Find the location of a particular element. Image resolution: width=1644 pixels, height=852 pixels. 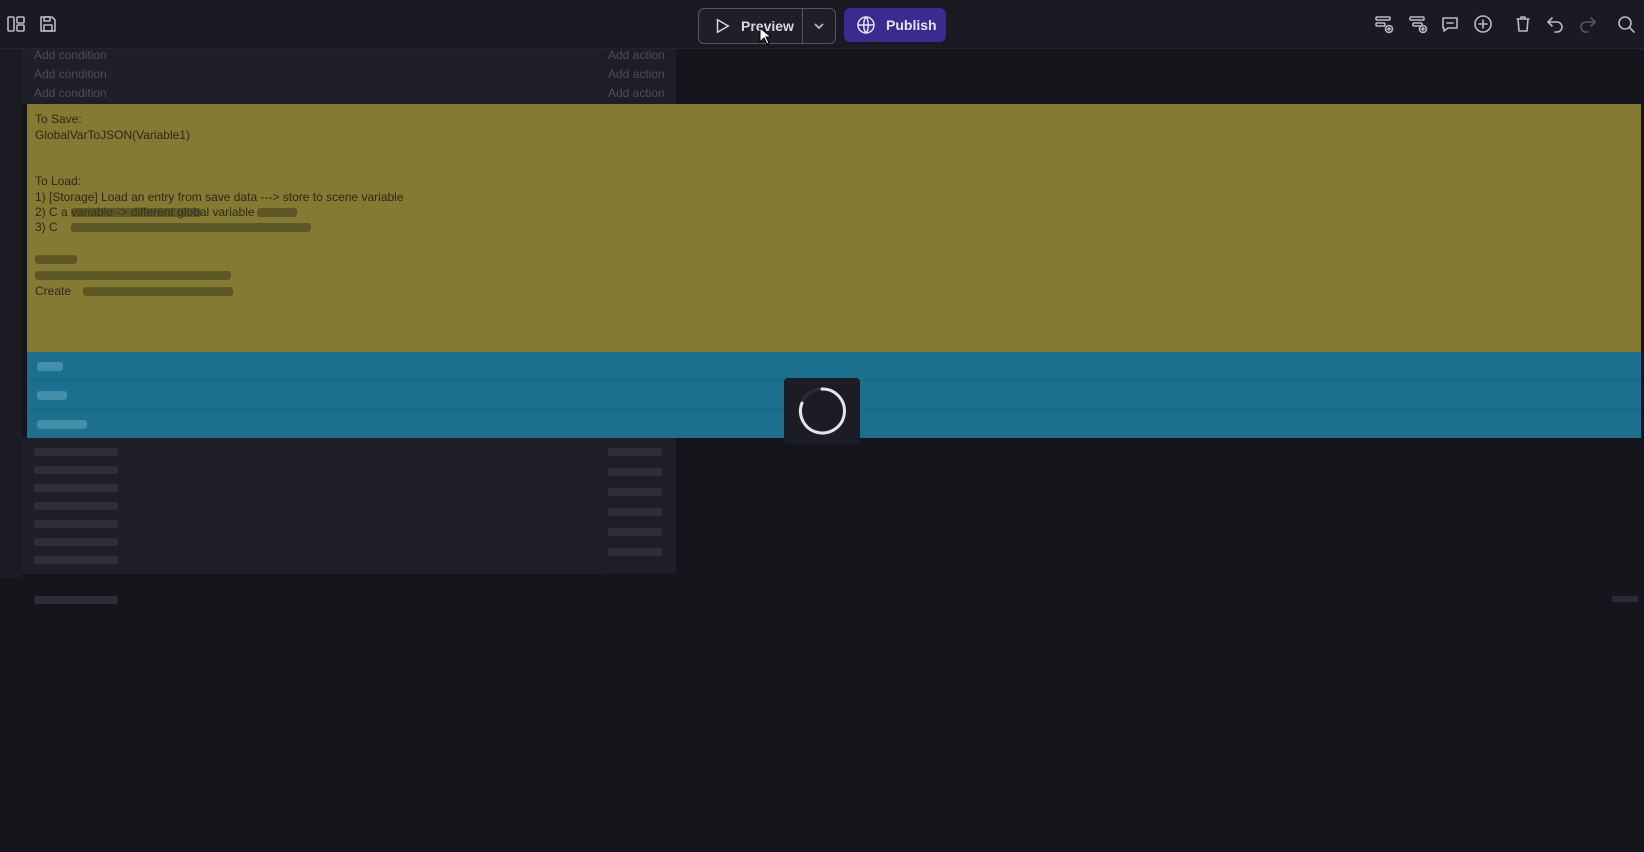

add-comment-icon is located at coordinates (1450, 24).